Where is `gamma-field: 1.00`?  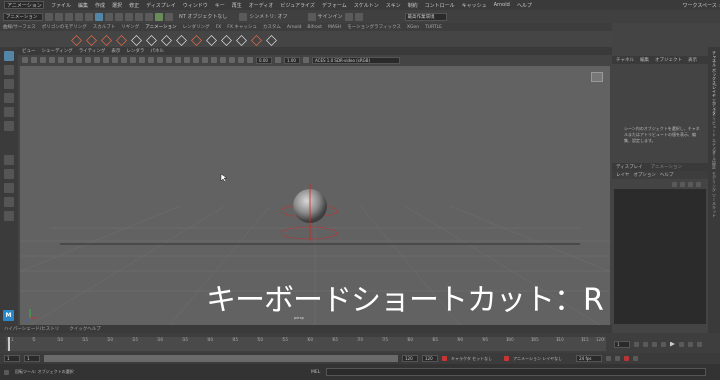 gamma-field: 1.00 is located at coordinates (292, 60).